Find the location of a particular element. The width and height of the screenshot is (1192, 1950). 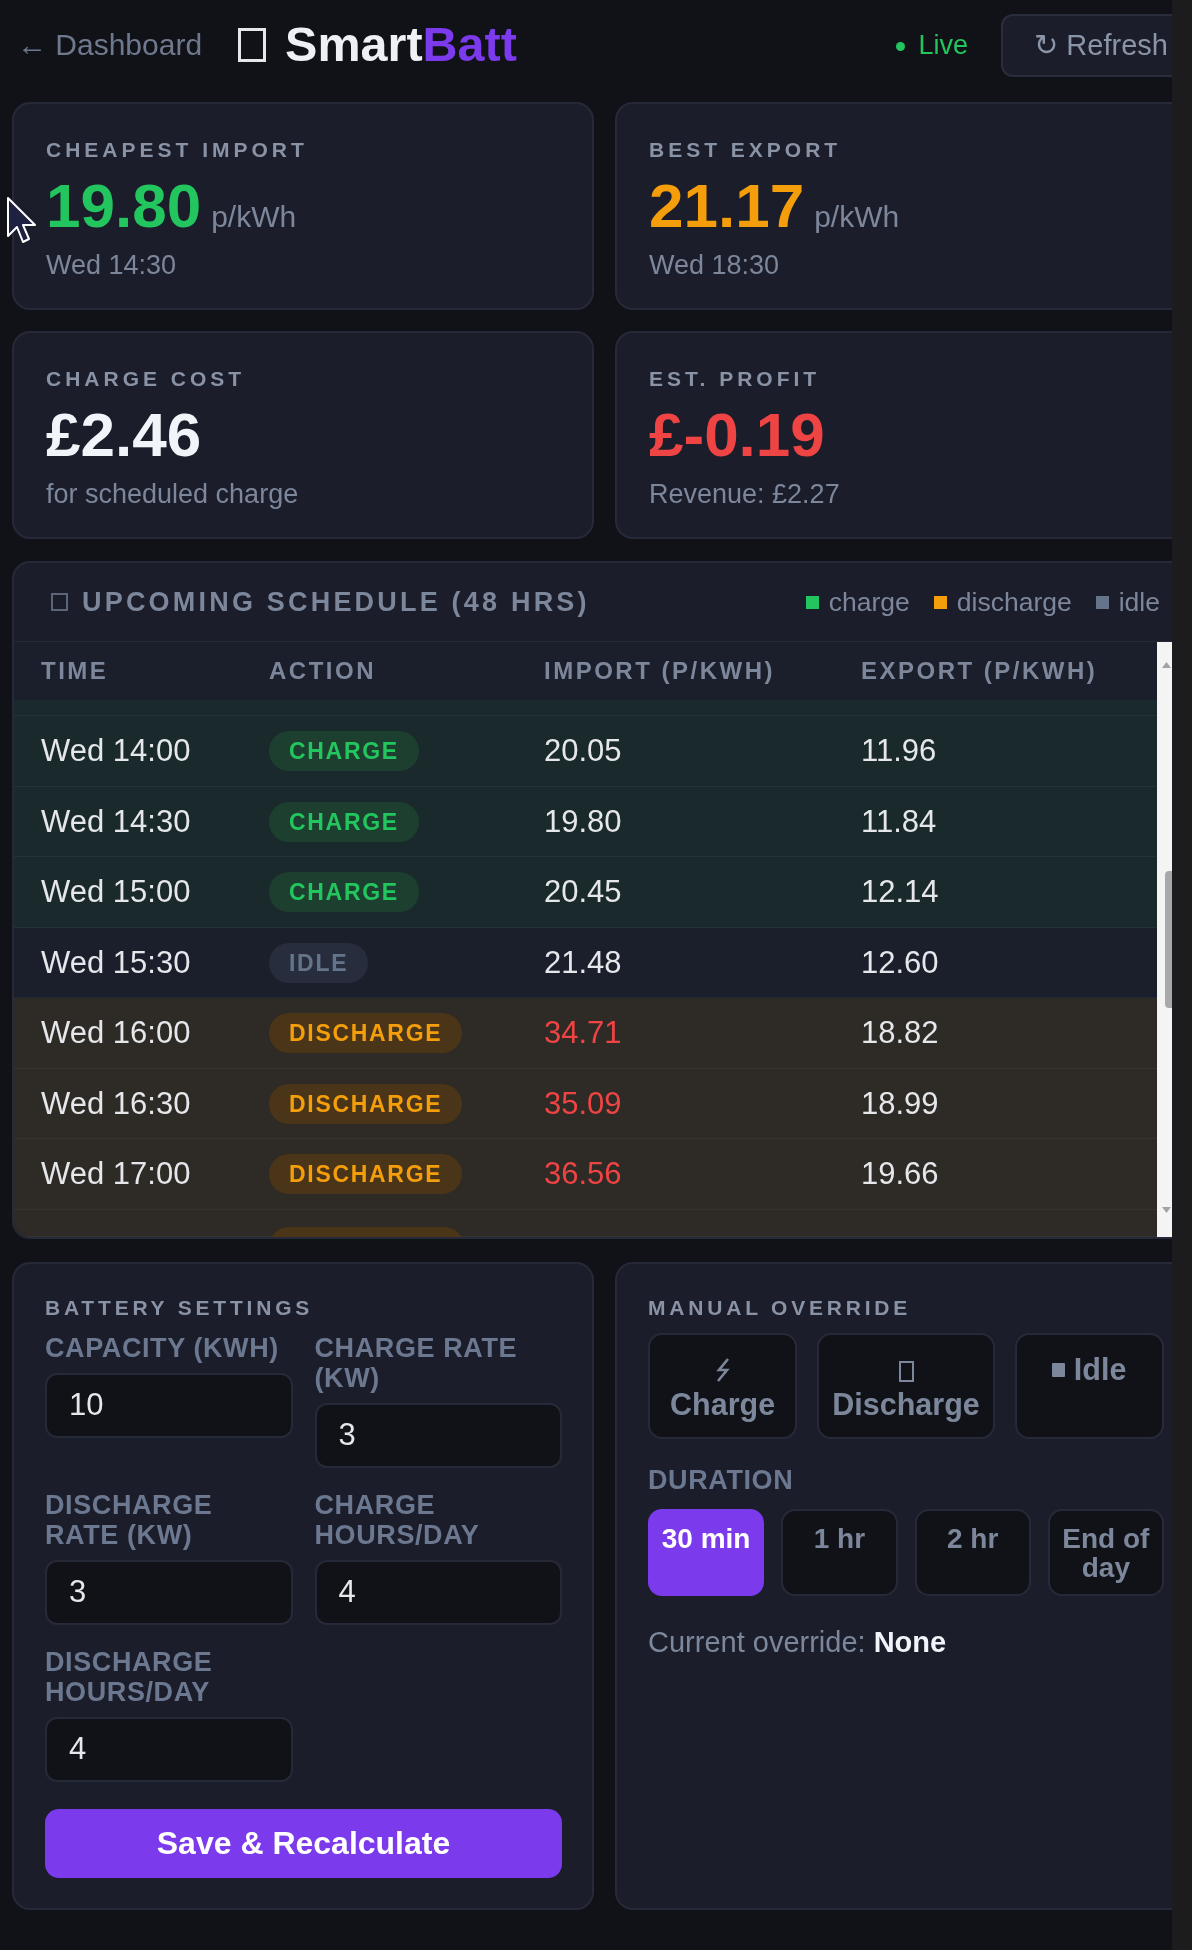

stat-note: Revenue: £2.27 is located at coordinates (745, 494).